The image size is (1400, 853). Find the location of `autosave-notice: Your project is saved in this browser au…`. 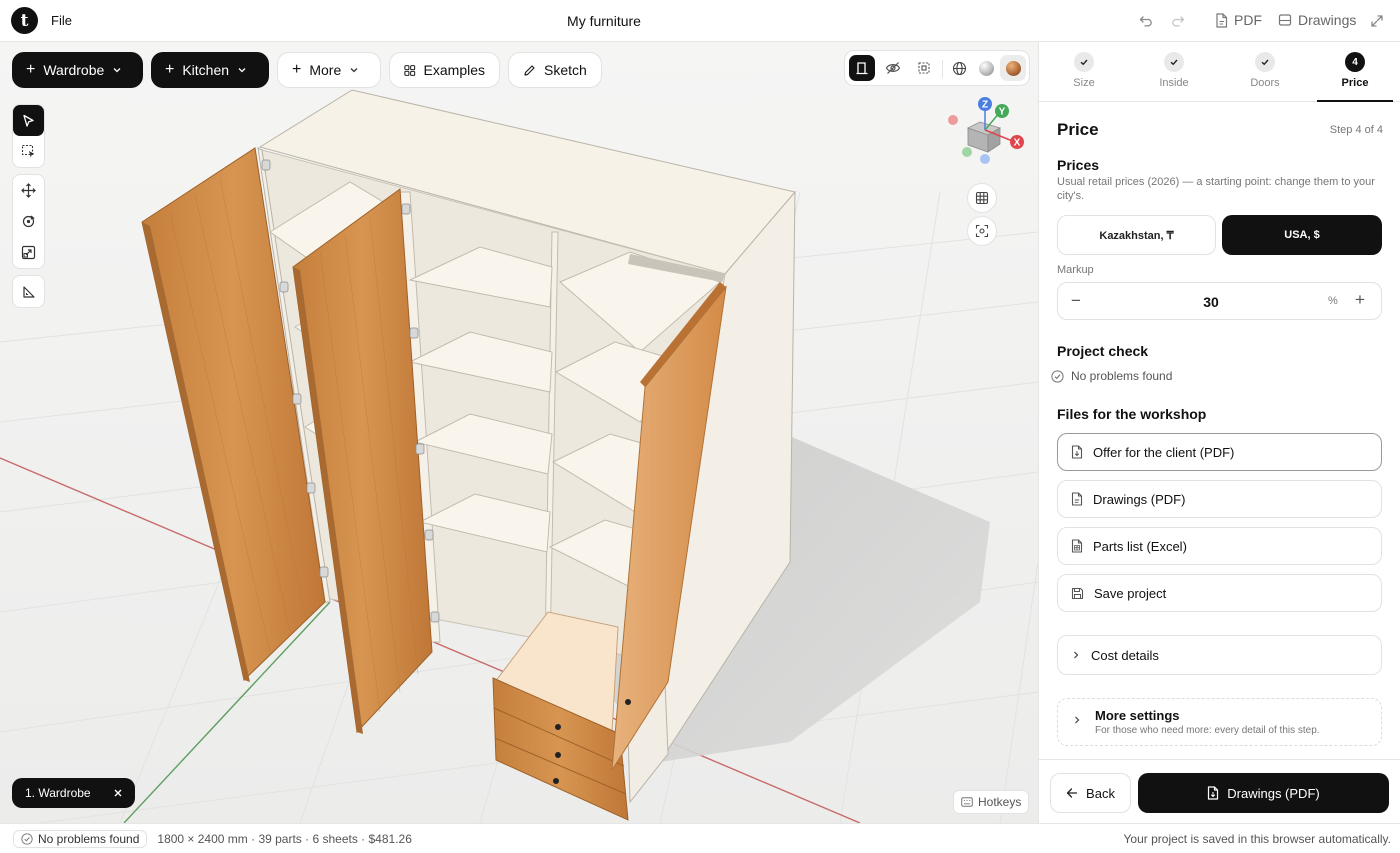

autosave-notice: Your project is saved in this browser au… is located at coordinates (1257, 839).